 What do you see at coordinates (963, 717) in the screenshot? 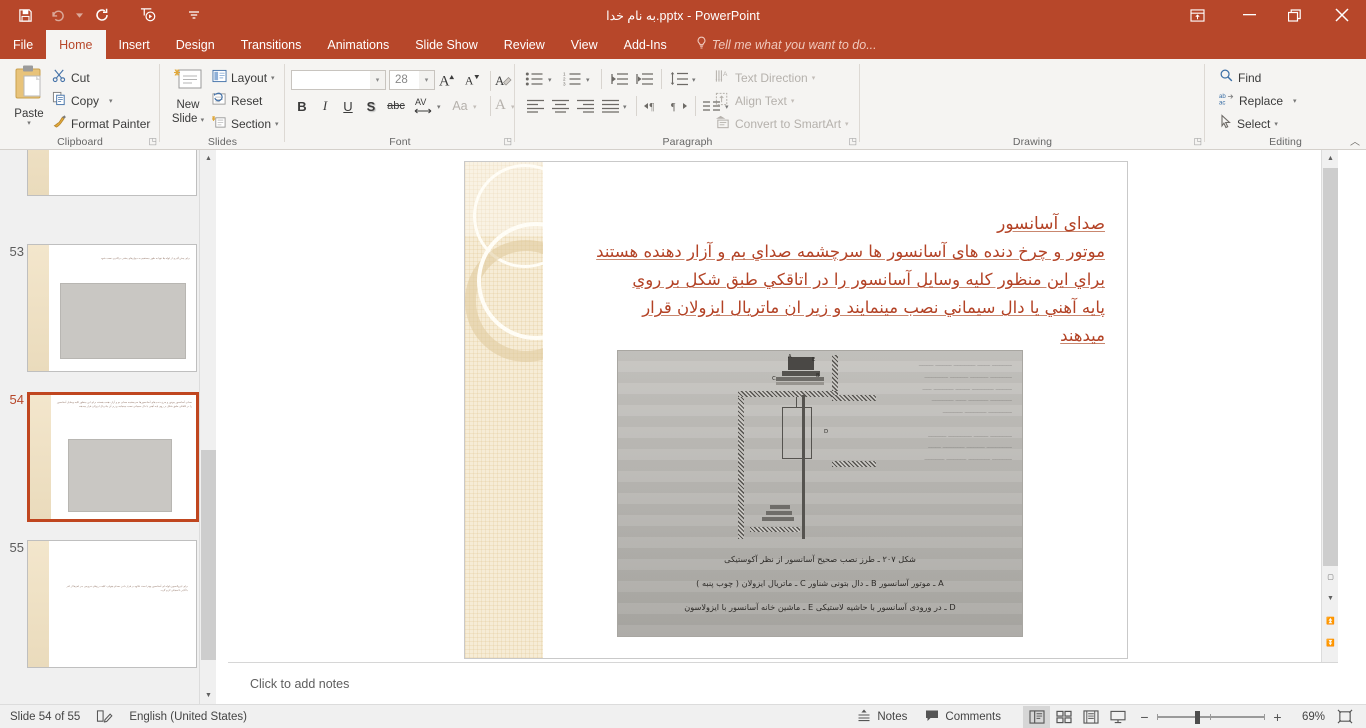
I see `comments-button: Comments` at bounding box center [963, 717].